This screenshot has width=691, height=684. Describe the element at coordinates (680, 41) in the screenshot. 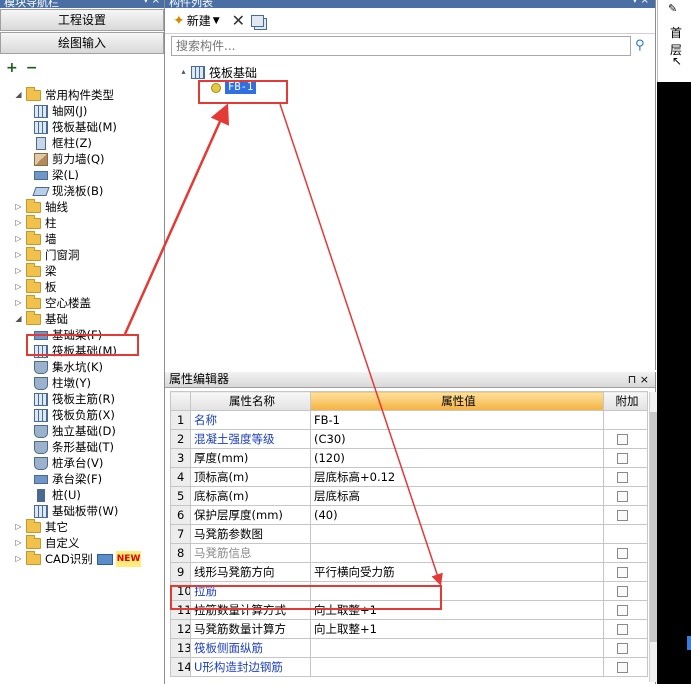

I see `floor-selector: 首层` at that location.